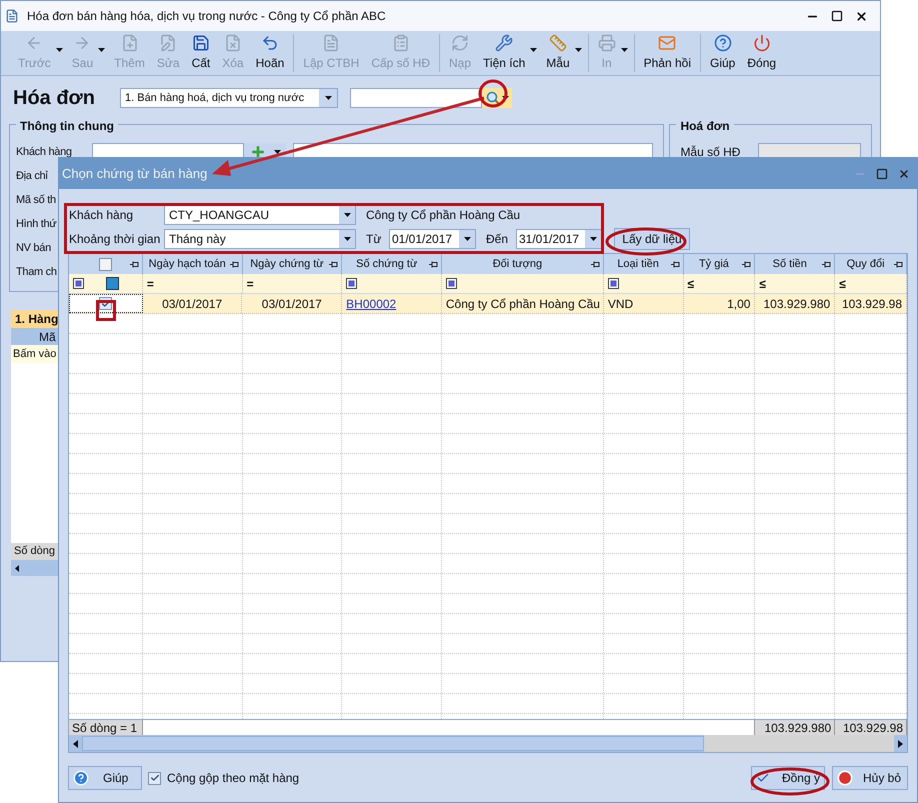 The height and width of the screenshot is (803, 918). What do you see at coordinates (33, 248) in the screenshot?
I see `field-label: NV bán` at bounding box center [33, 248].